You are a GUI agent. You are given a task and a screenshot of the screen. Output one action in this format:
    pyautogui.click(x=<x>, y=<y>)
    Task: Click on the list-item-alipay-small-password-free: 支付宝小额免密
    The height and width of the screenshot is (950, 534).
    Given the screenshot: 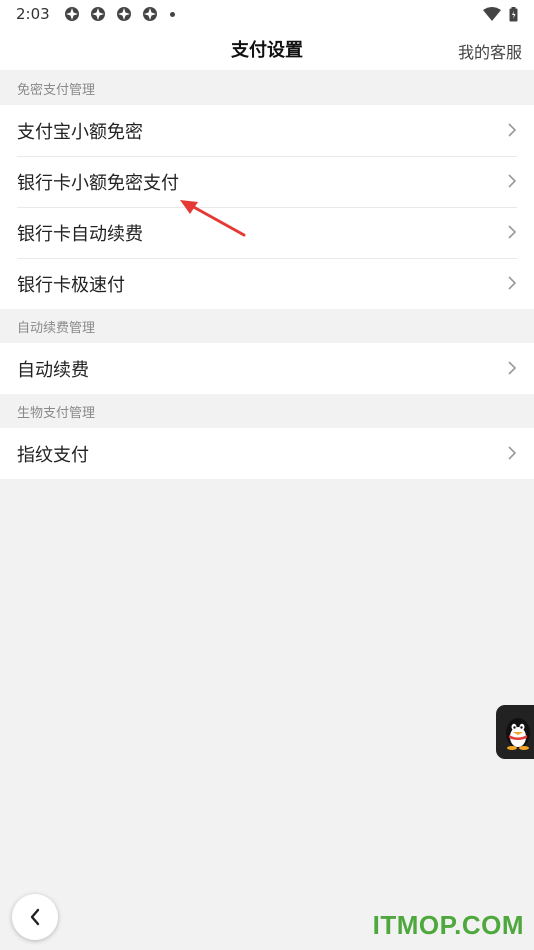 What is the action you would take?
    pyautogui.click(x=267, y=130)
    